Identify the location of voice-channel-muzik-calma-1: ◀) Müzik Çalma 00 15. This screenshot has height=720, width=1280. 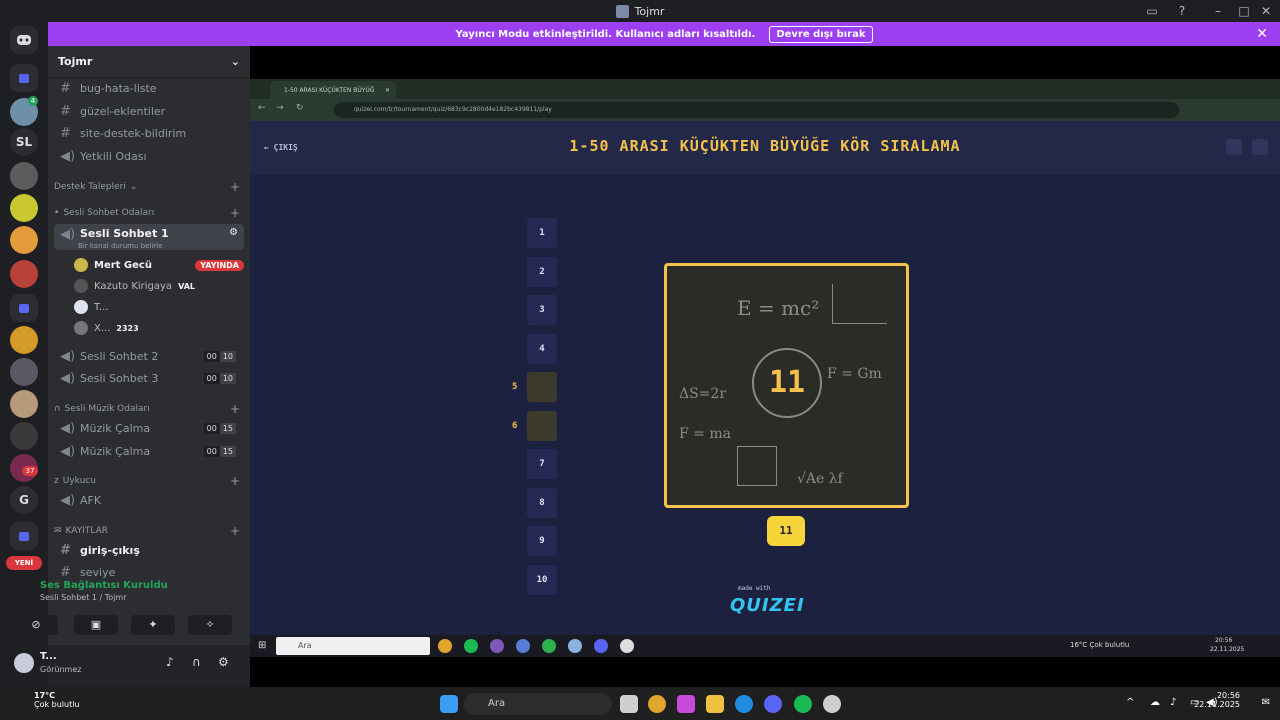
(149, 428).